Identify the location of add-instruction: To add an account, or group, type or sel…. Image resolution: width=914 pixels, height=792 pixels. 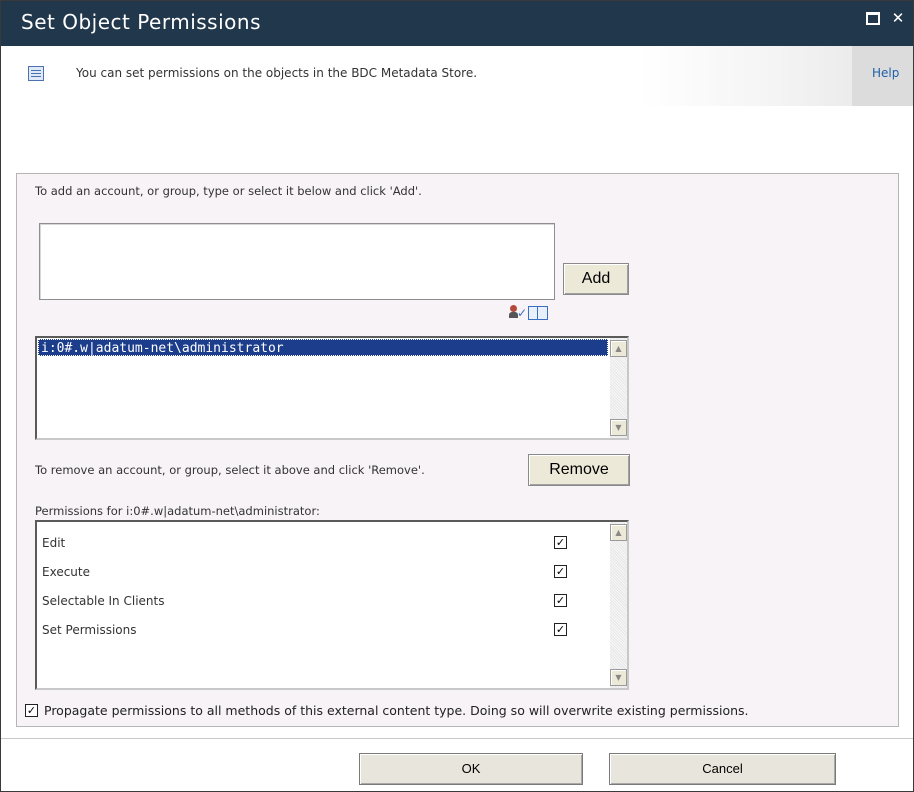
(228, 191).